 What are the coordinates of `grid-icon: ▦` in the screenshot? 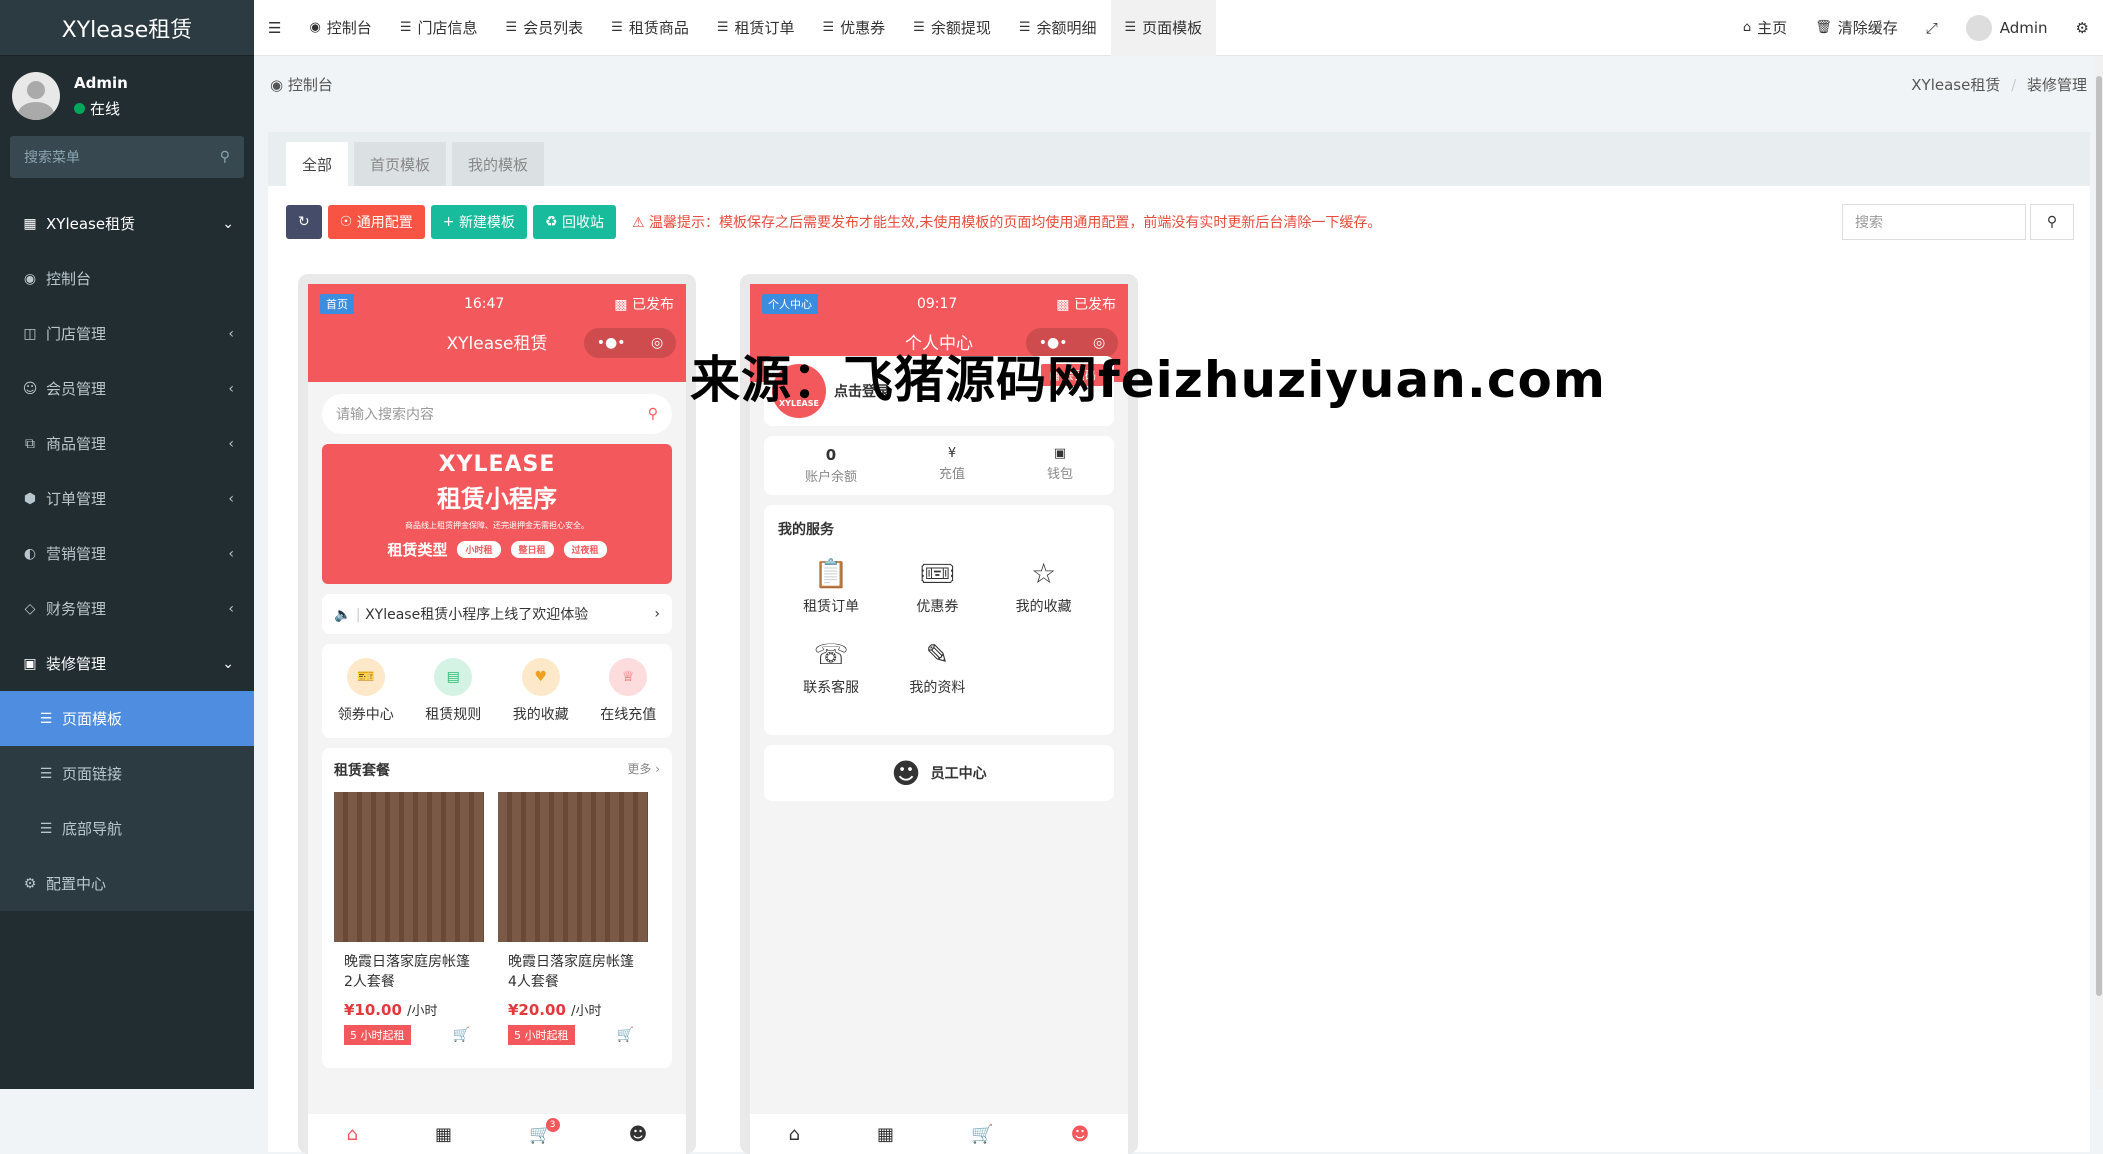 It's located at (30, 223).